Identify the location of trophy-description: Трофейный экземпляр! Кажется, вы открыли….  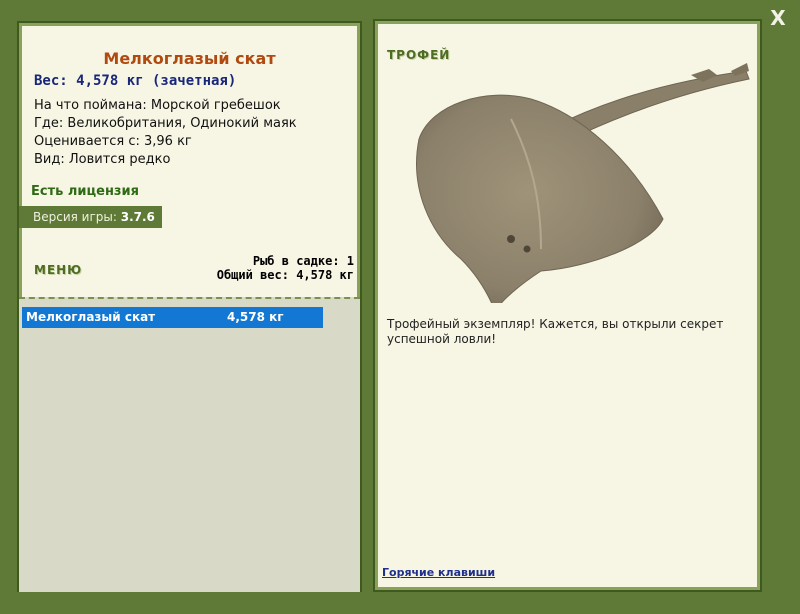
(555, 331).